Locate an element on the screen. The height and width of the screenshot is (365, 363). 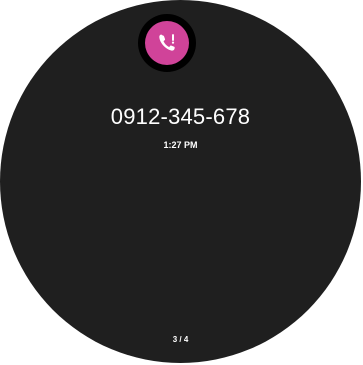
call-time: 1:27 PM is located at coordinates (180, 145).